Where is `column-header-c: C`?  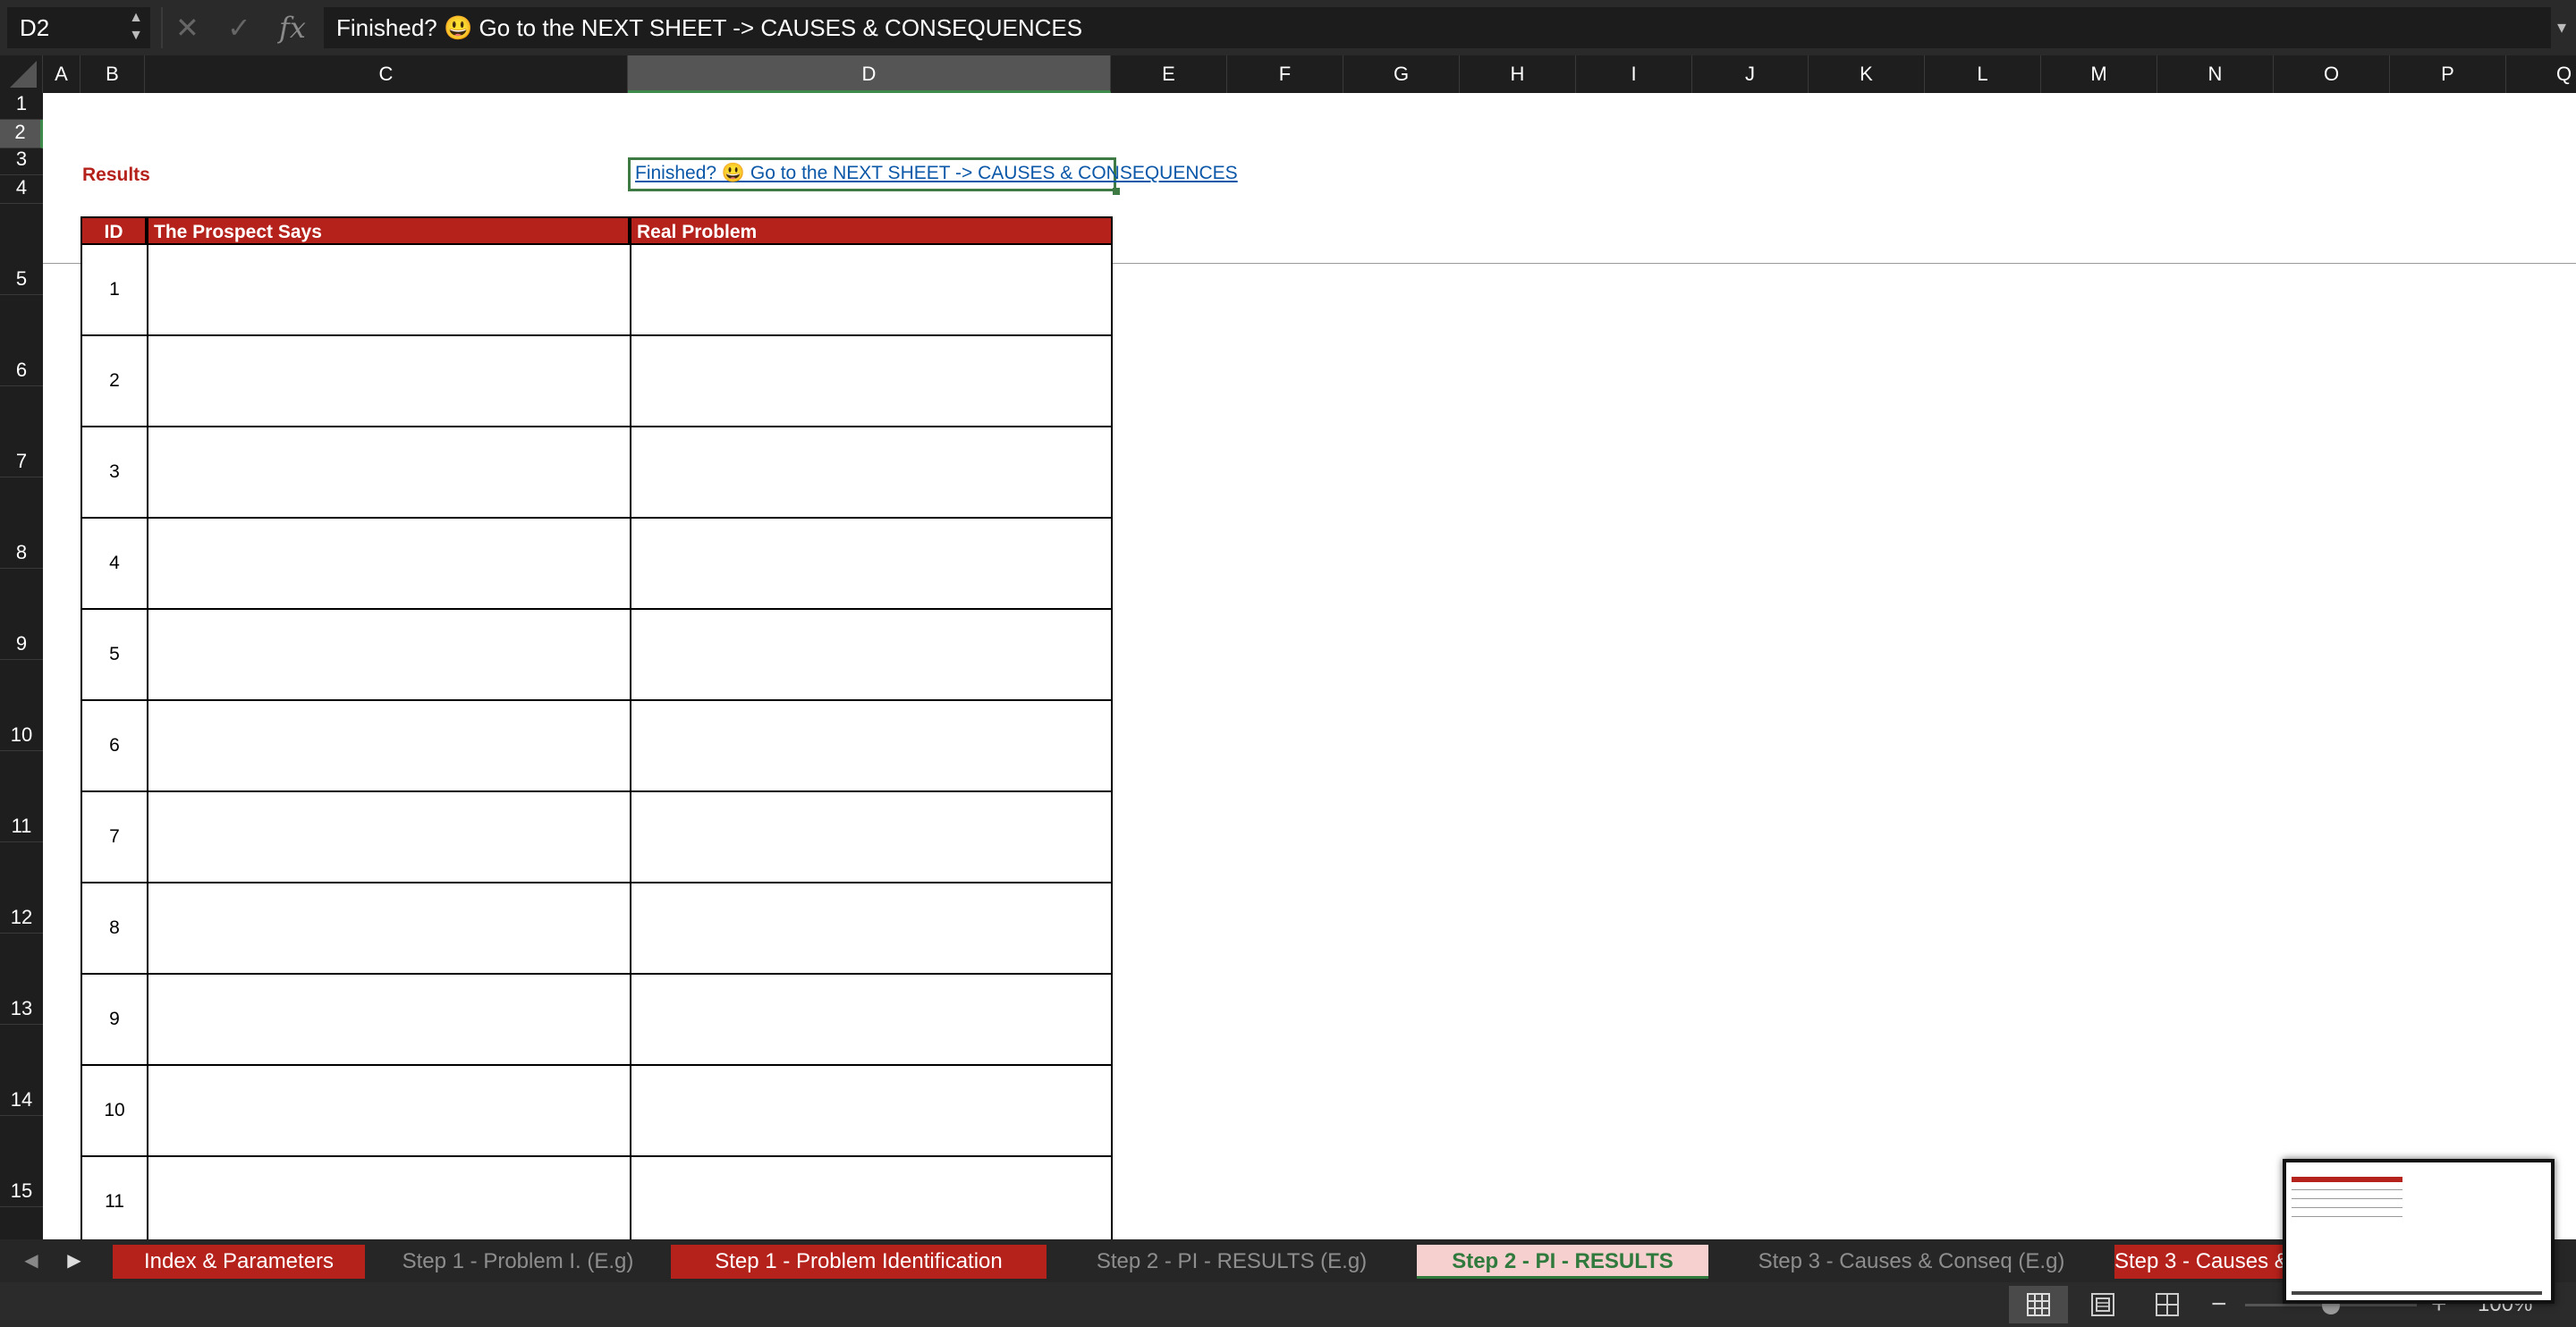
column-header-c: C is located at coordinates (386, 74).